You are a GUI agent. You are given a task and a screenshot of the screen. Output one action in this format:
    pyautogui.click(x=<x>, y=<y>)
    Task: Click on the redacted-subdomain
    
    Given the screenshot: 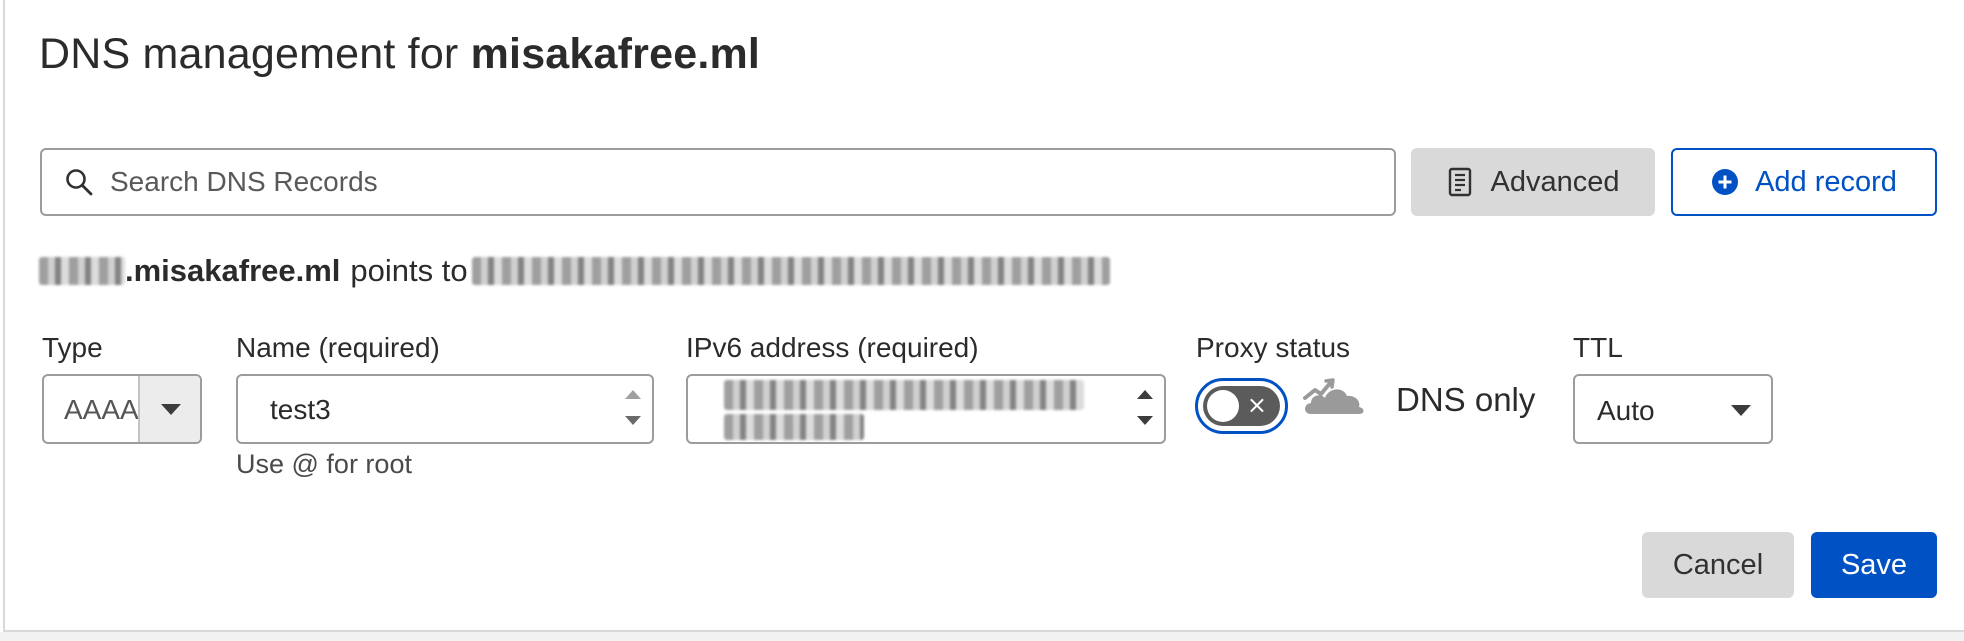 What is the action you would take?
    pyautogui.click(x=82, y=271)
    